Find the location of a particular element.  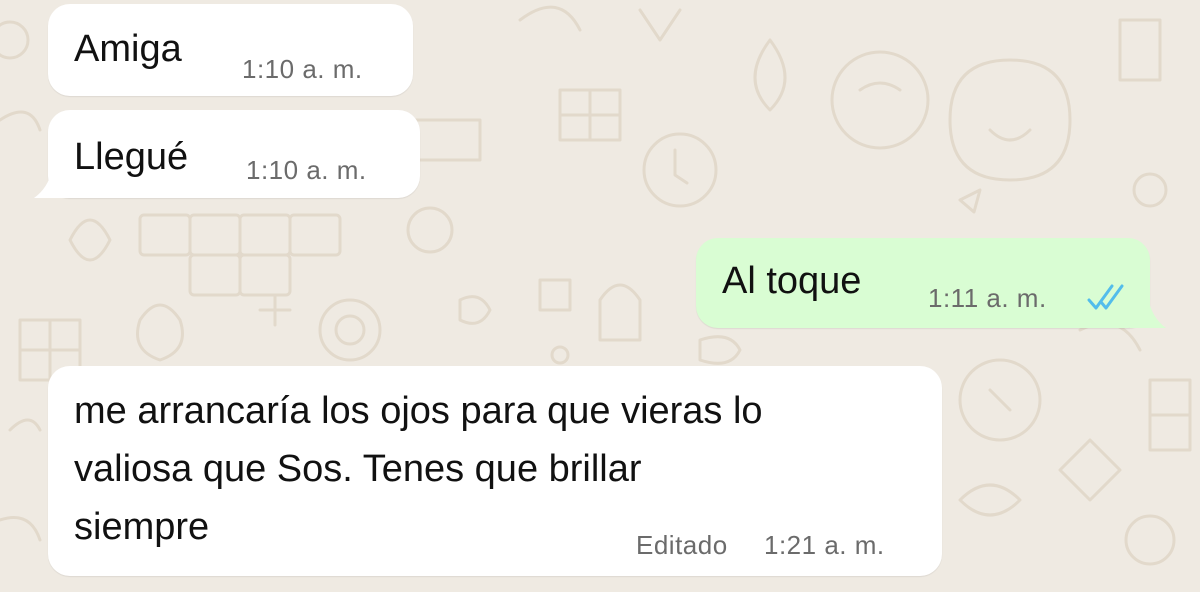

message-text: Amiga is located at coordinates (128, 49).